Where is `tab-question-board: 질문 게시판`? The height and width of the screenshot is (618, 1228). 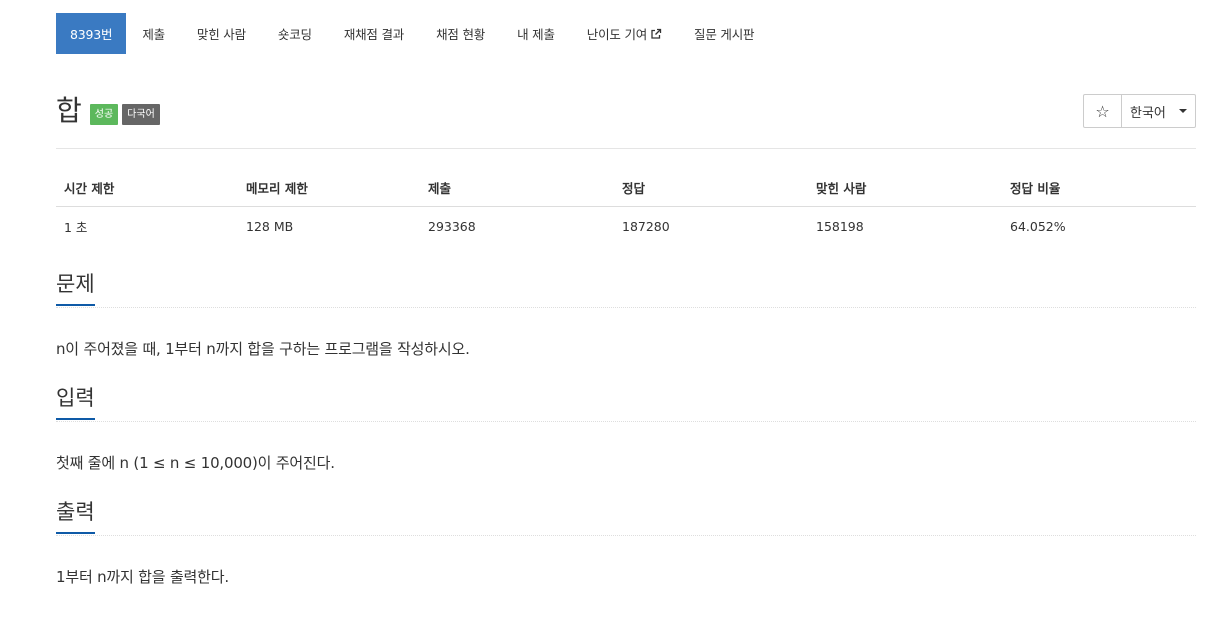 tab-question-board: 질문 게시판 is located at coordinates (724, 33).